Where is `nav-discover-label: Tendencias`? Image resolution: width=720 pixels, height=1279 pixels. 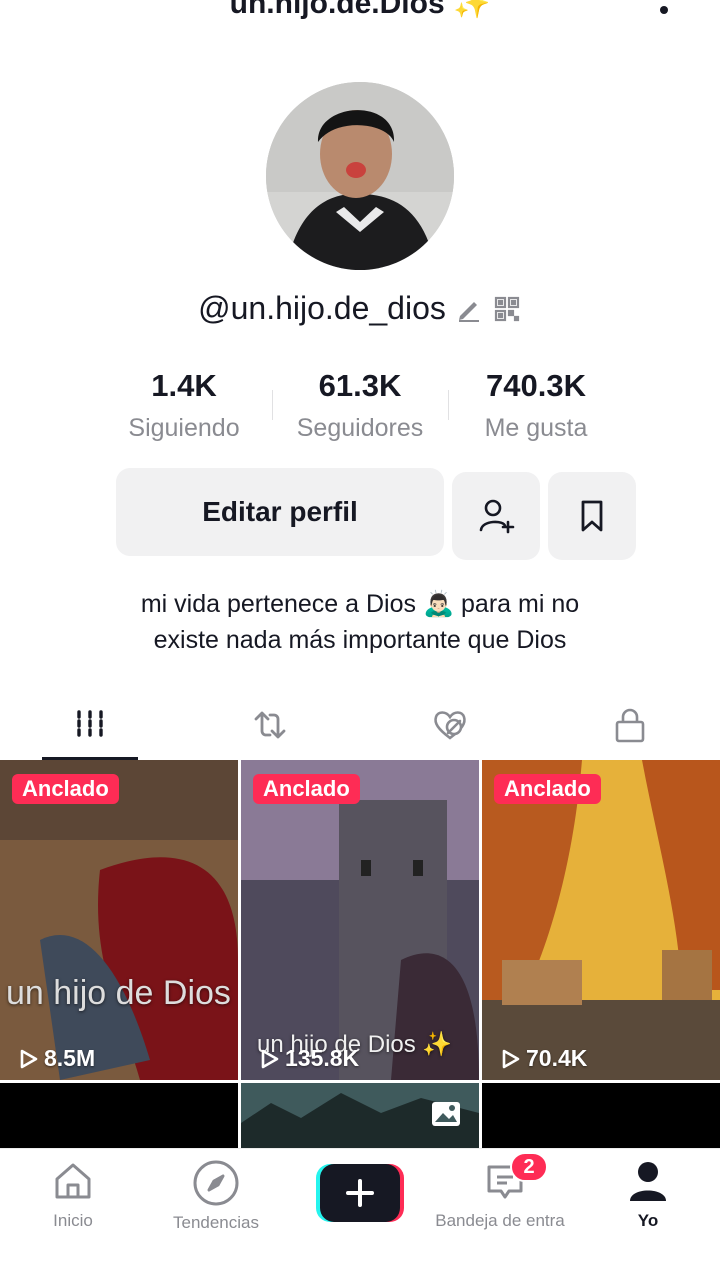 nav-discover-label: Tendencias is located at coordinates (215, 1222).